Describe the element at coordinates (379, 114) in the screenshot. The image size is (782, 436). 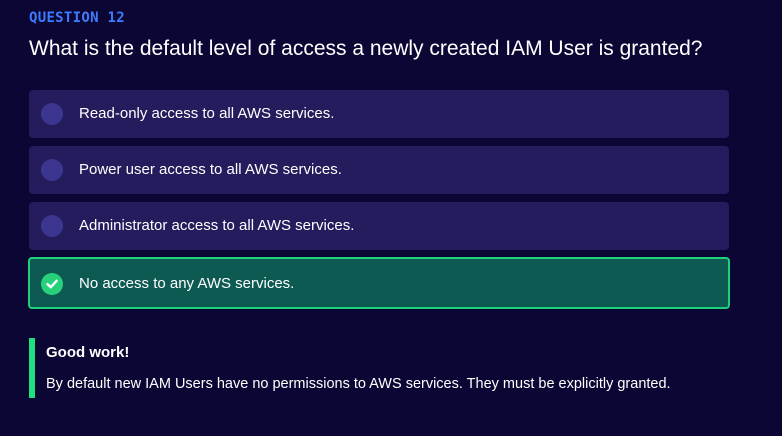
I see `answer-option-1: Read-only access to all AWS services.` at that location.